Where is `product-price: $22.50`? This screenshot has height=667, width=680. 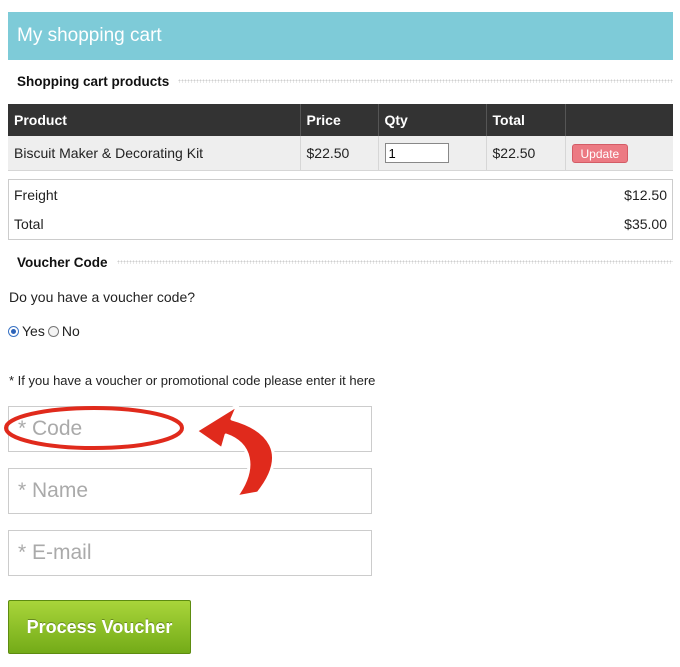 product-price: $22.50 is located at coordinates (339, 153).